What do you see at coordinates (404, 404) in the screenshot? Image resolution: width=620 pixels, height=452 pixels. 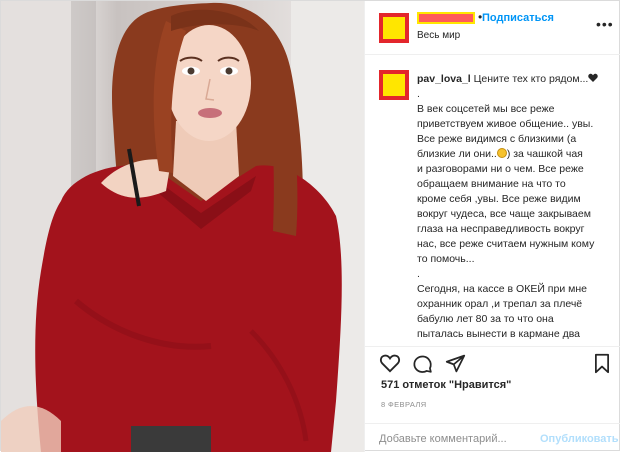 I see `post-date: 8 ФЕВРАЛЯ` at bounding box center [404, 404].